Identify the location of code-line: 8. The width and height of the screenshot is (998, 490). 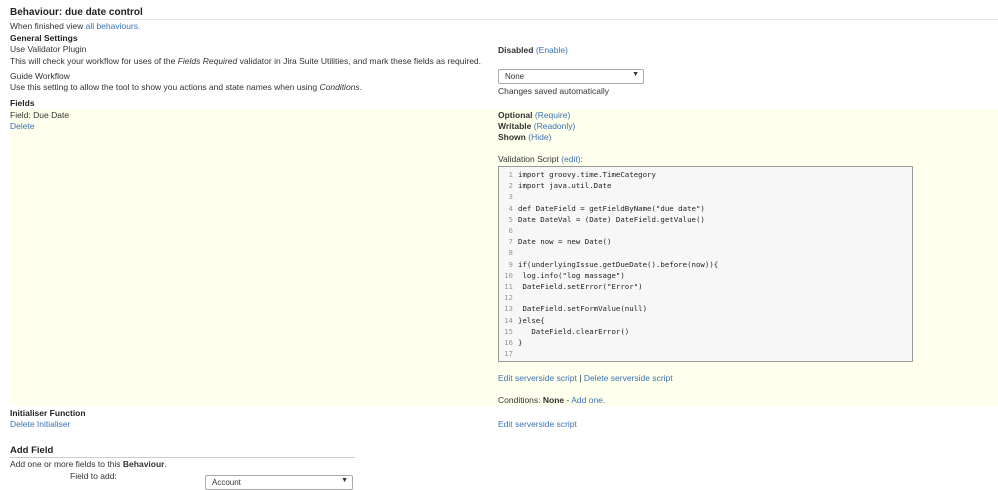
(705, 252).